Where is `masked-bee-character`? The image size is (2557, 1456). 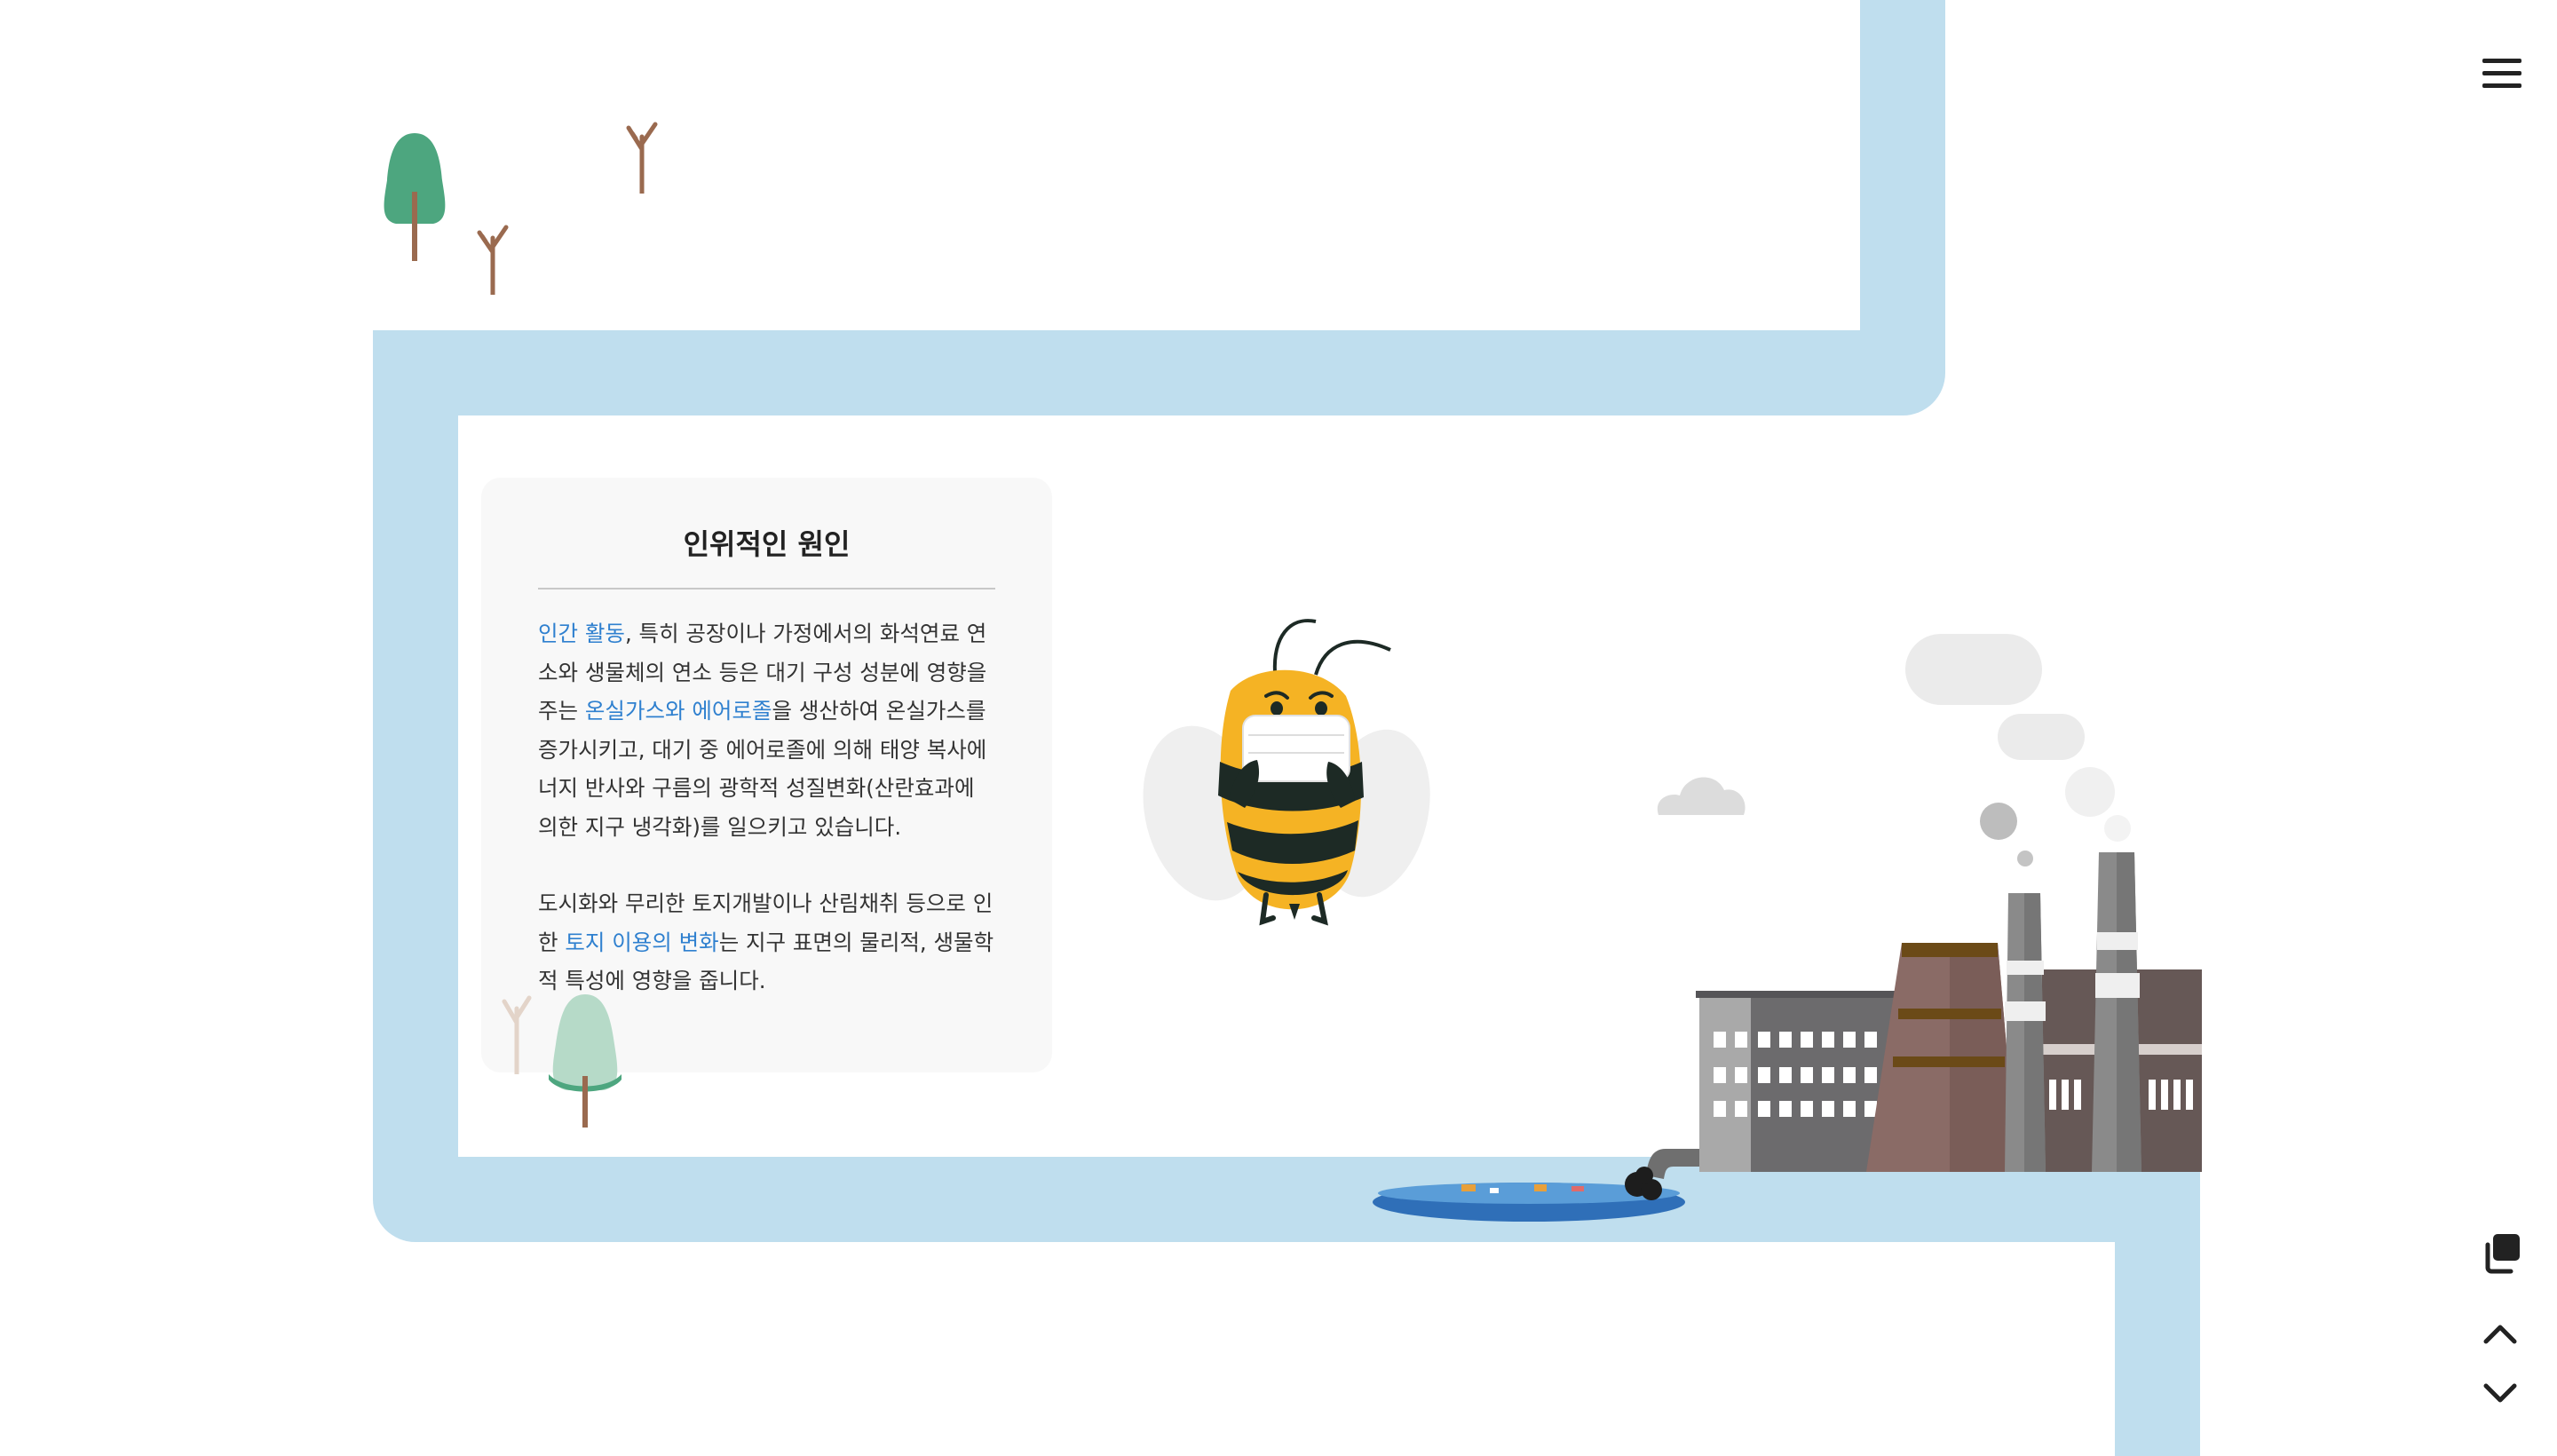
masked-bee-character is located at coordinates (1286, 772).